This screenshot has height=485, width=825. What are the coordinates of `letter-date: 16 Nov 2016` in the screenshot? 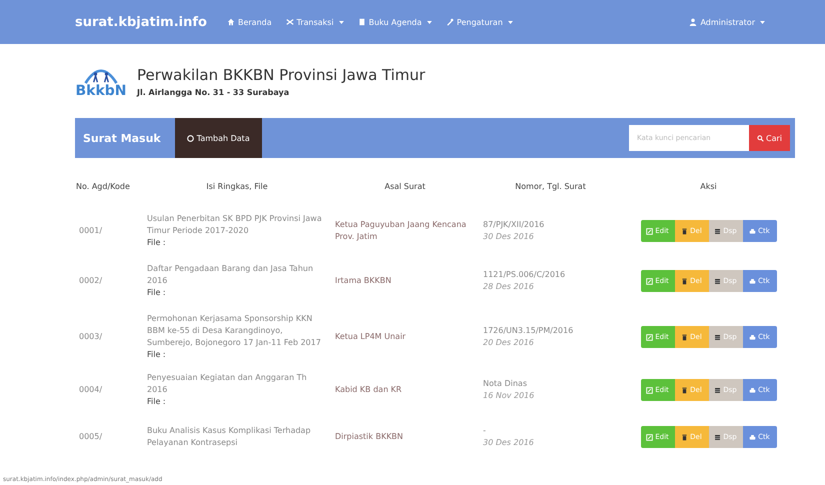 It's located at (509, 396).